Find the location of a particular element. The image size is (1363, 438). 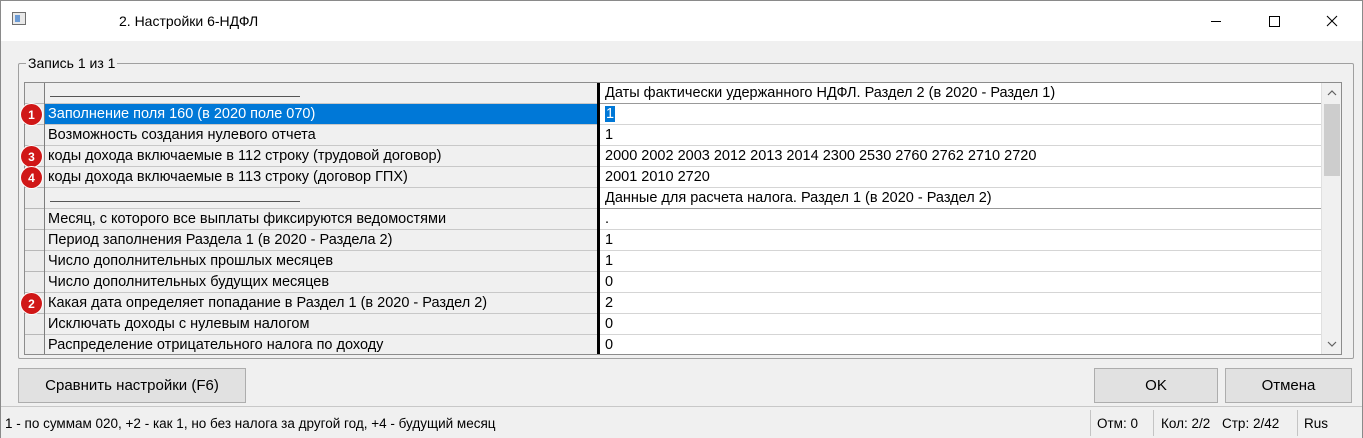

maximize-button is located at coordinates (1274, 21).